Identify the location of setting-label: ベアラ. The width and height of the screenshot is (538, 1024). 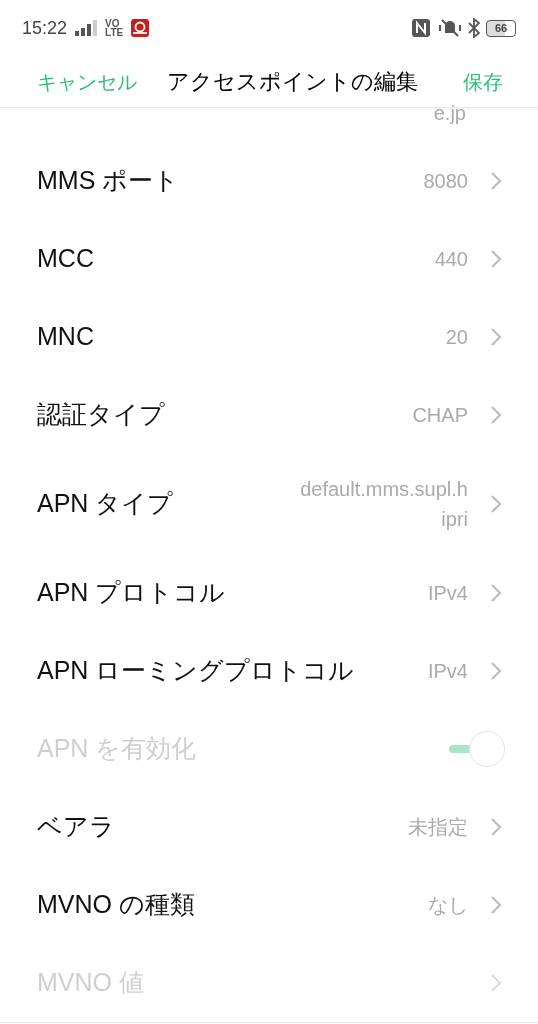
(76, 827).